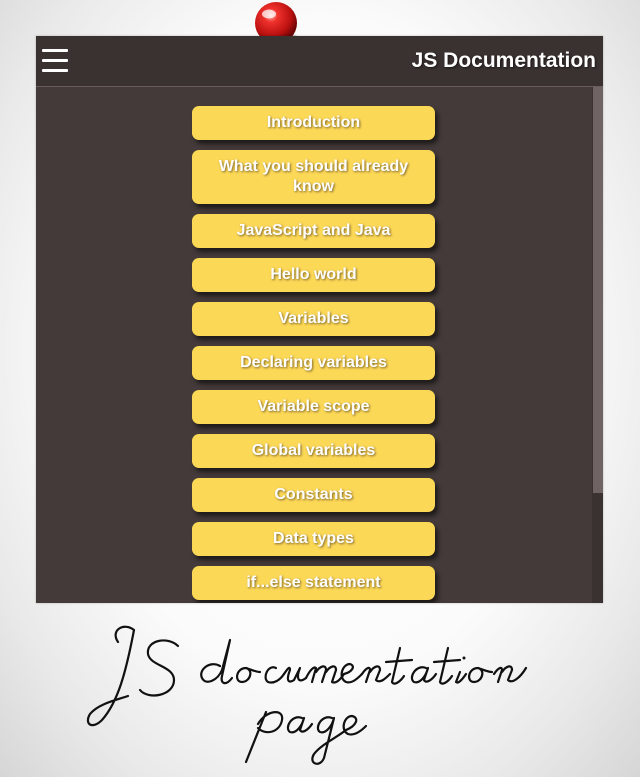 Image resolution: width=640 pixels, height=777 pixels. What do you see at coordinates (313, 177) in the screenshot?
I see `nav-button-what-you-should-already-know: What you should already know` at bounding box center [313, 177].